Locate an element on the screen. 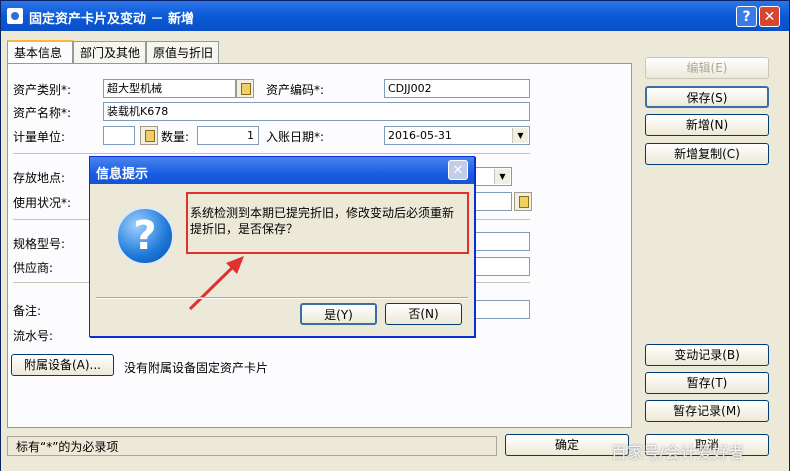  status-picker-icon is located at coordinates (523, 201).